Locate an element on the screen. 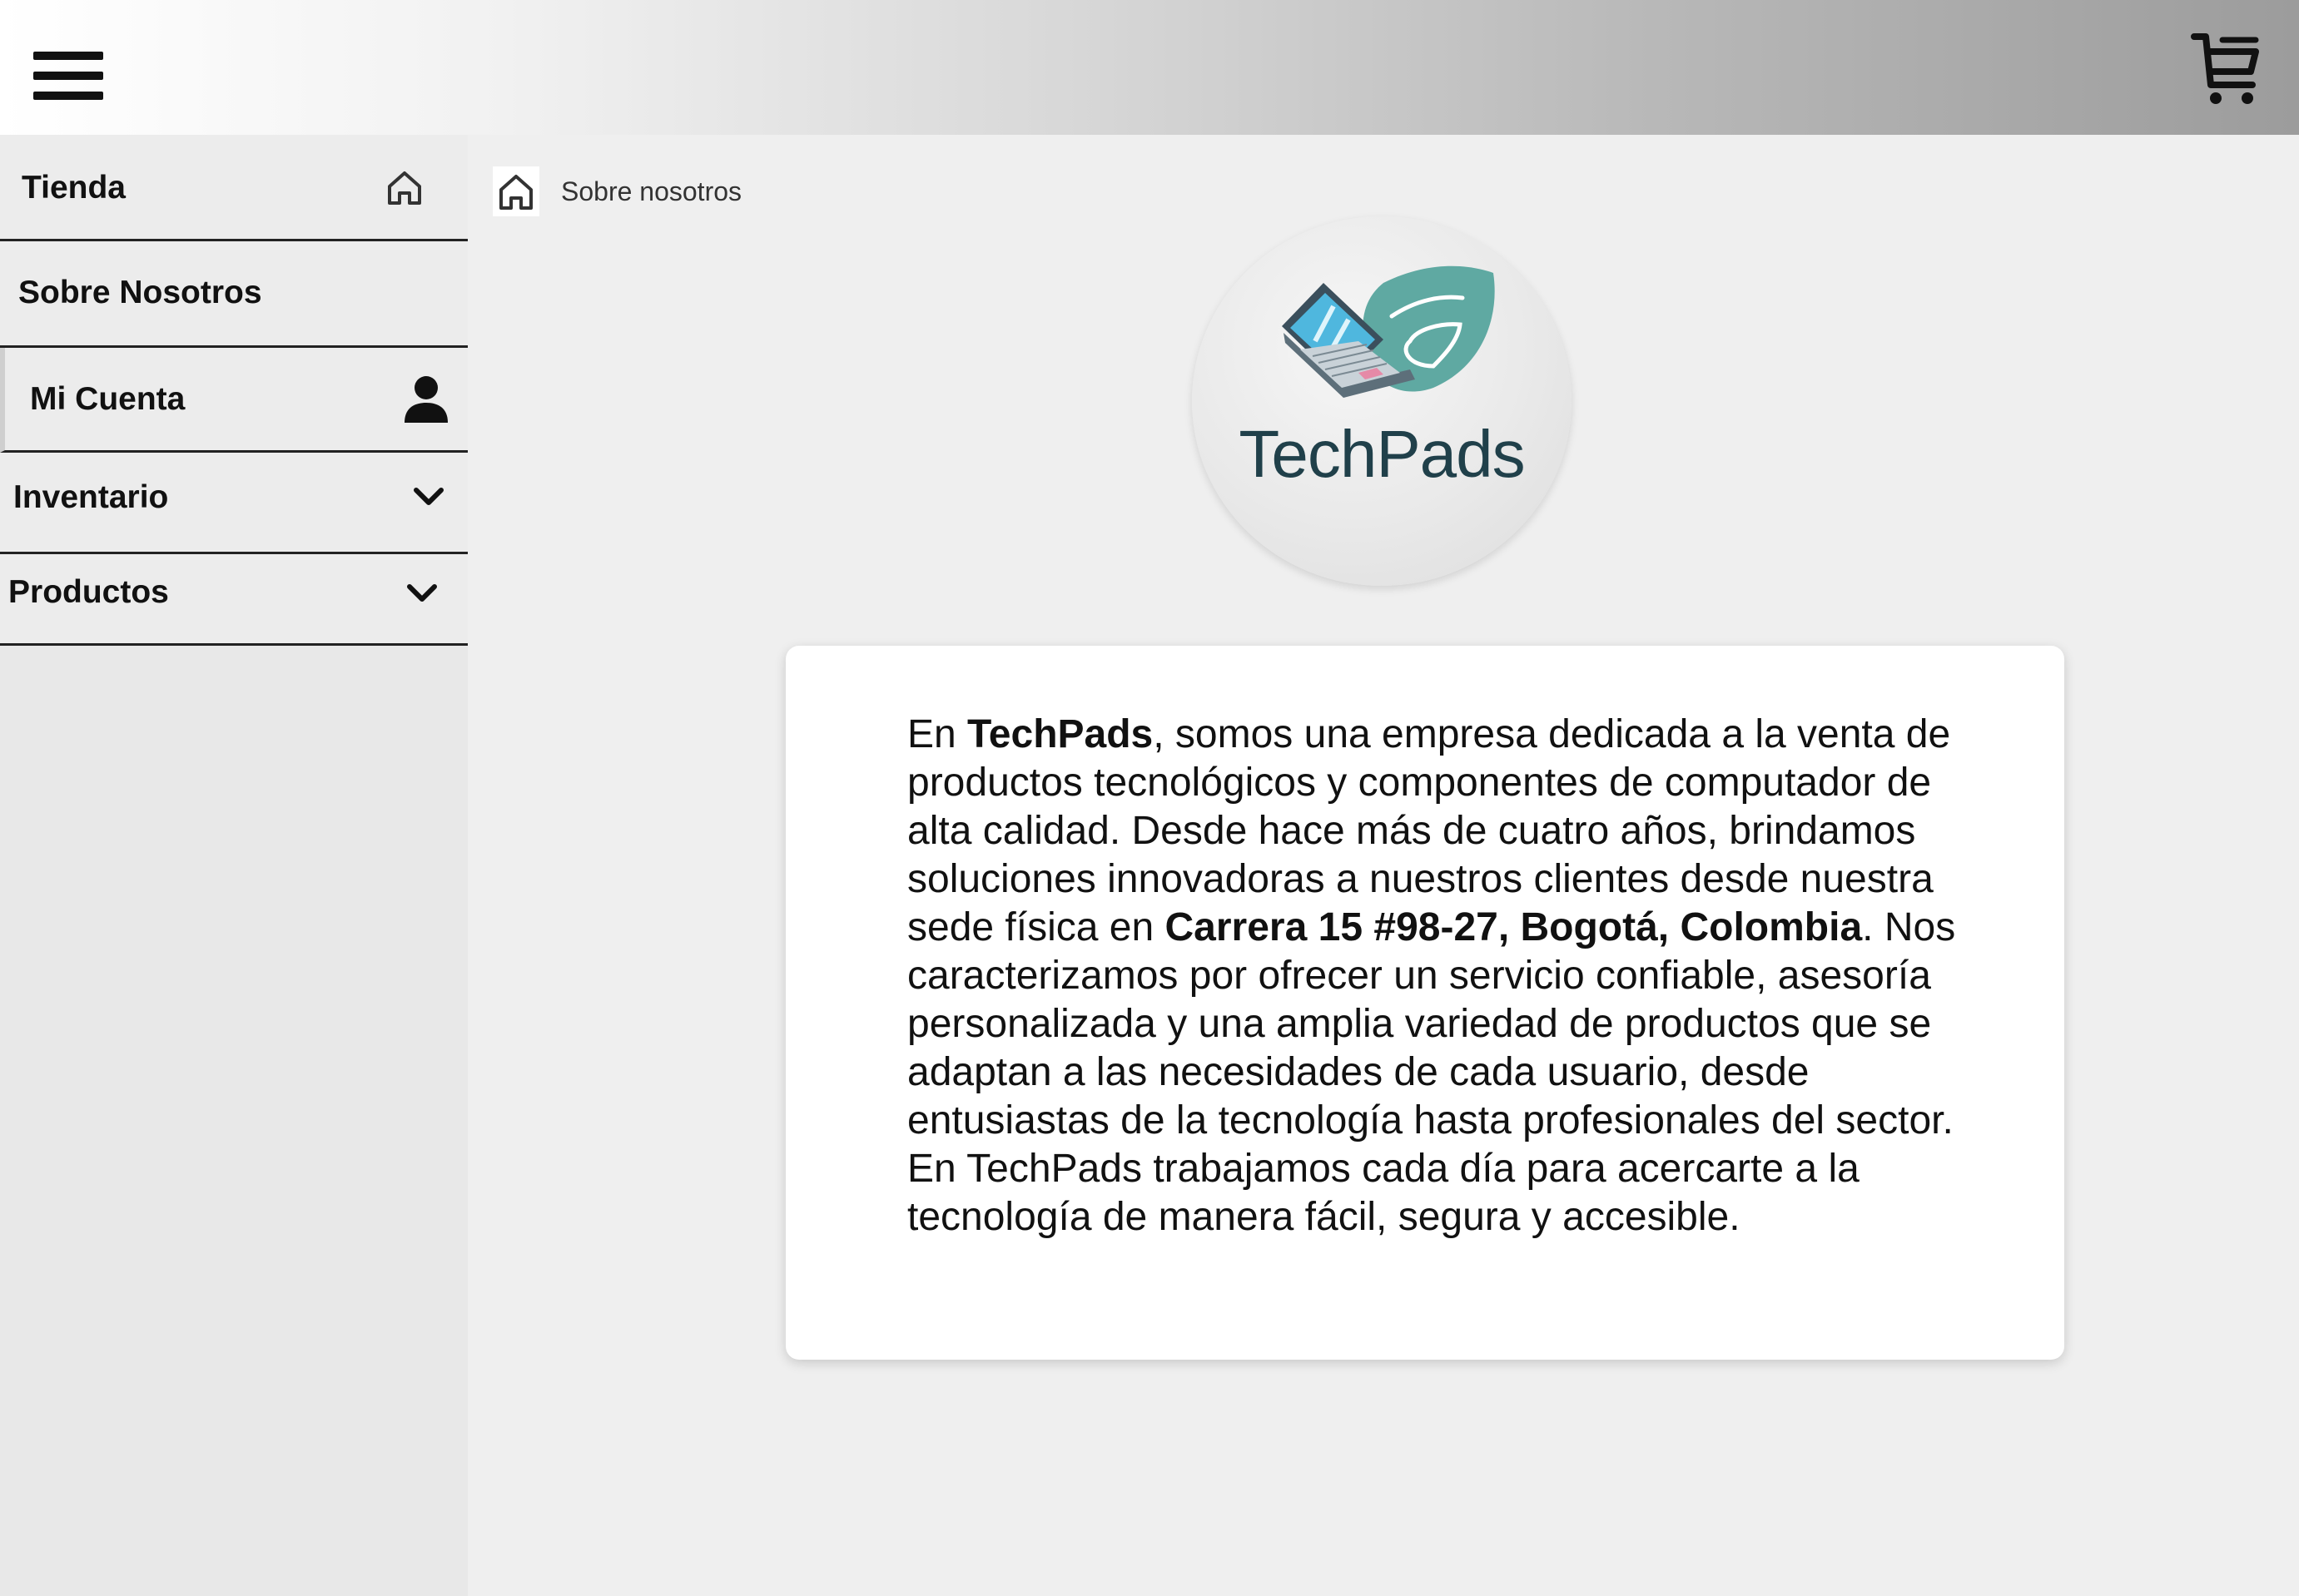 This screenshot has width=2299, height=1596. sidebar-item-sobre-nosotros: Sobre Nosotros is located at coordinates (234, 294).